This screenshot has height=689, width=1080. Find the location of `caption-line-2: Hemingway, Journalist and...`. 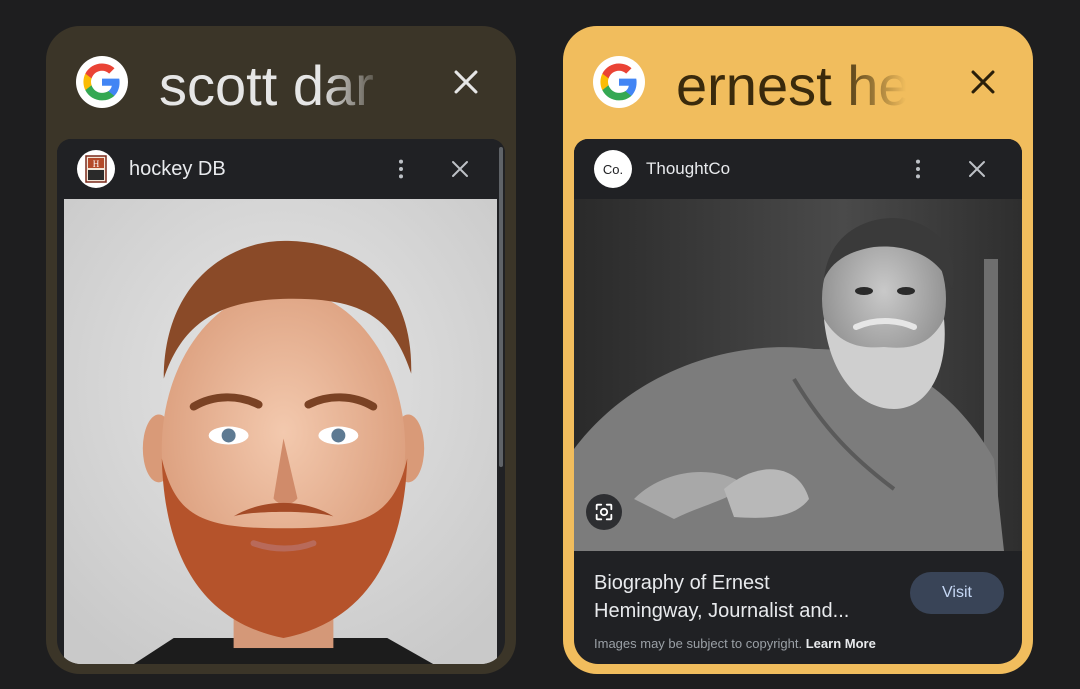

caption-line-2: Hemingway, Journalist and... is located at coordinates (722, 611).